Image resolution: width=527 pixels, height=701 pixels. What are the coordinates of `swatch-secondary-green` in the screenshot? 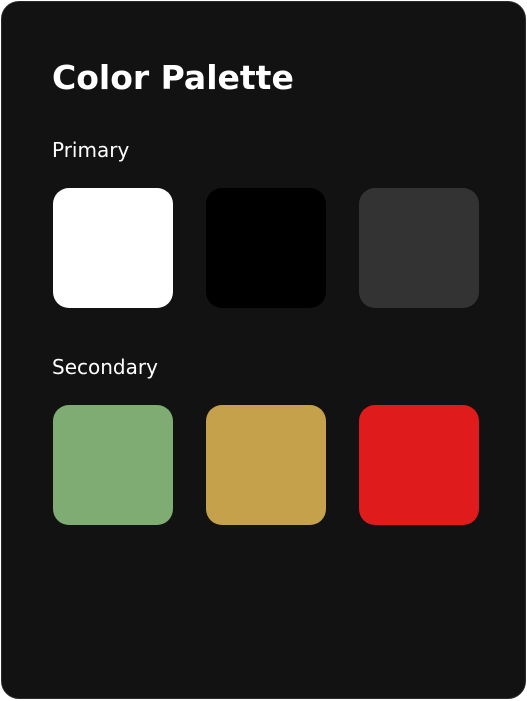 It's located at (113, 465).